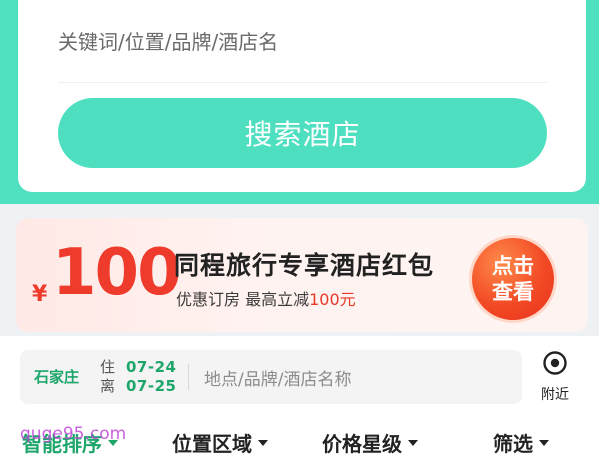 This screenshot has width=599, height=470. Describe the element at coordinates (555, 365) in the screenshot. I see `location-pin-icon` at that location.